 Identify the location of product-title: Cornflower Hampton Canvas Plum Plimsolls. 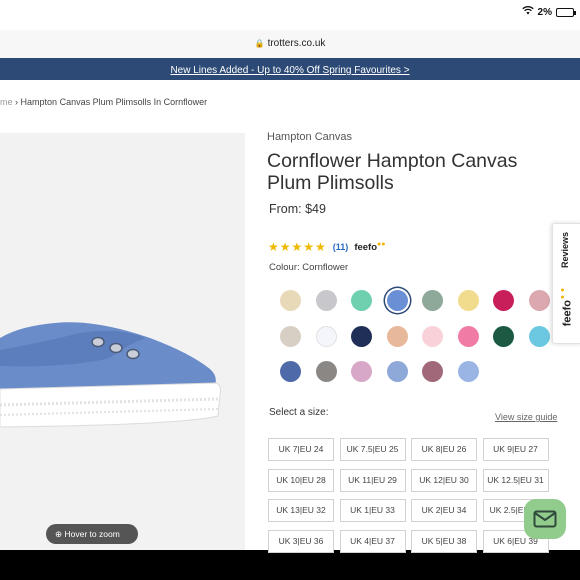
(392, 172).